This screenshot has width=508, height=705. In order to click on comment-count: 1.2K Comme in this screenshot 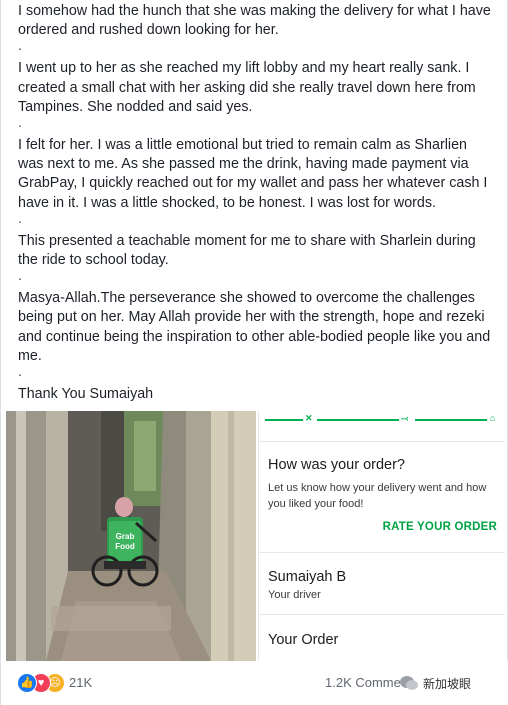, I will do `click(363, 682)`.